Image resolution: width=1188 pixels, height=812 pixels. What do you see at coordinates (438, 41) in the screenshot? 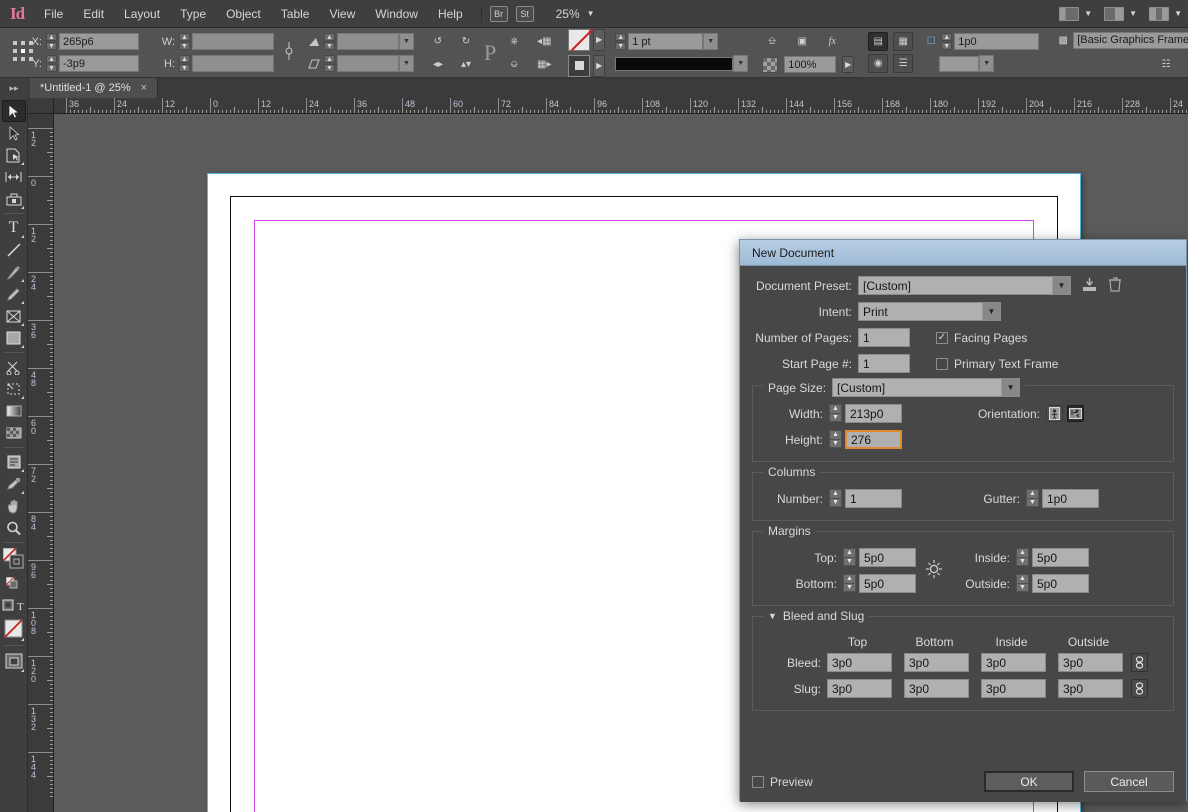
I see `rotate-ccw-icon: ↺` at bounding box center [438, 41].